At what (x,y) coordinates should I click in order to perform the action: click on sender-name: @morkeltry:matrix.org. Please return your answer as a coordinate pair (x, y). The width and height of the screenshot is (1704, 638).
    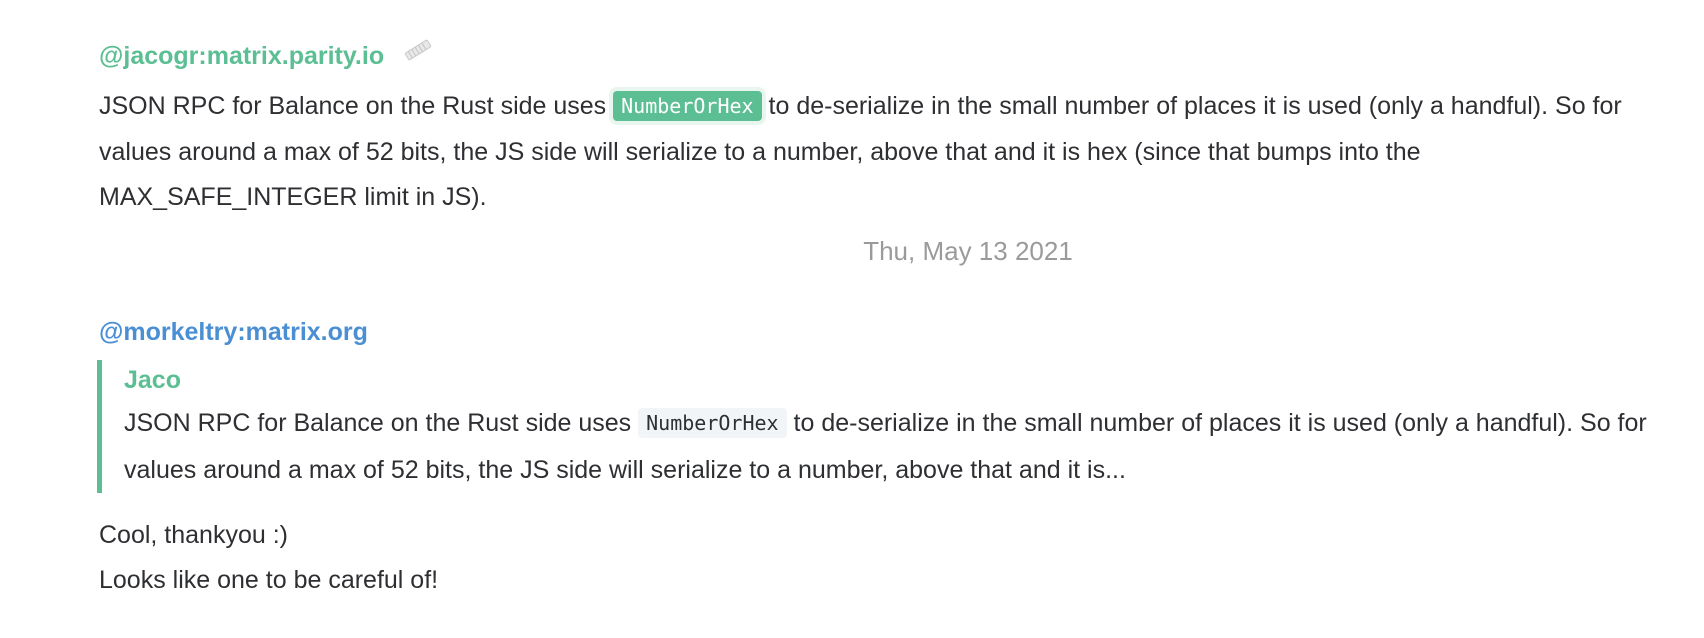
    Looking at the image, I should click on (233, 332).